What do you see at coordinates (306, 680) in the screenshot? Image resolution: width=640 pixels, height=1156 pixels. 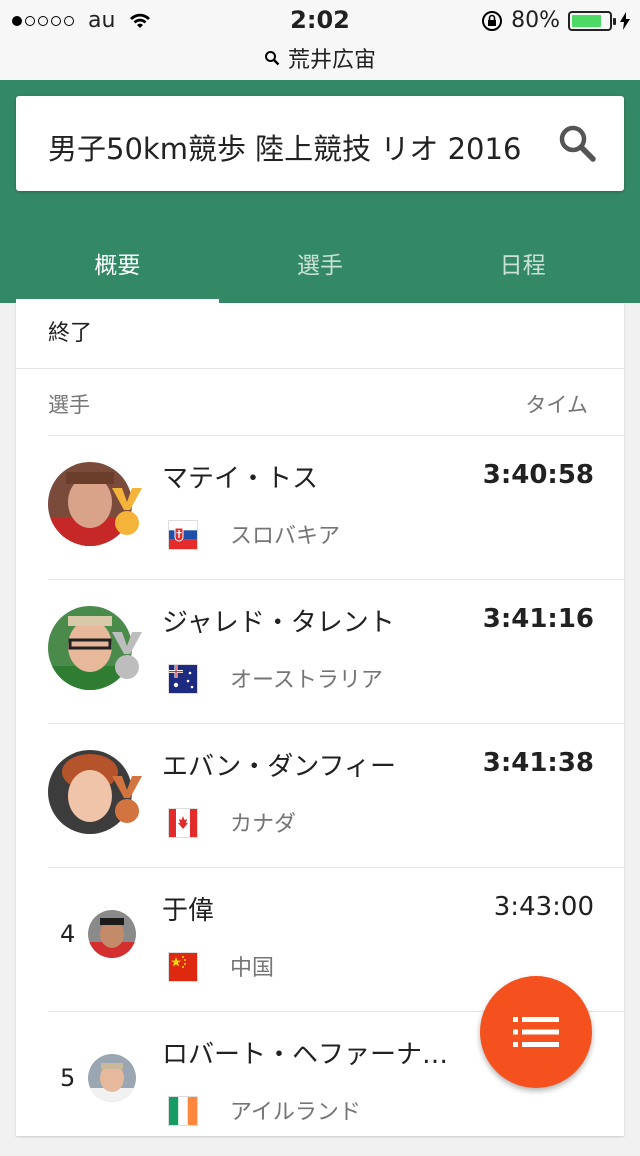 I see `athlete-country: オーストラリア` at bounding box center [306, 680].